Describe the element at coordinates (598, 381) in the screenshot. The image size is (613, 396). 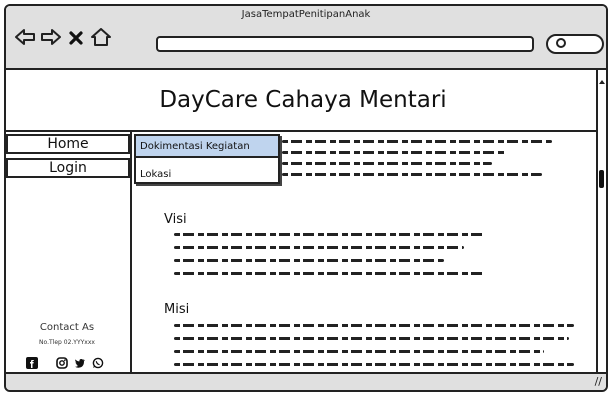
I see `resize-handle-icon: //` at that location.